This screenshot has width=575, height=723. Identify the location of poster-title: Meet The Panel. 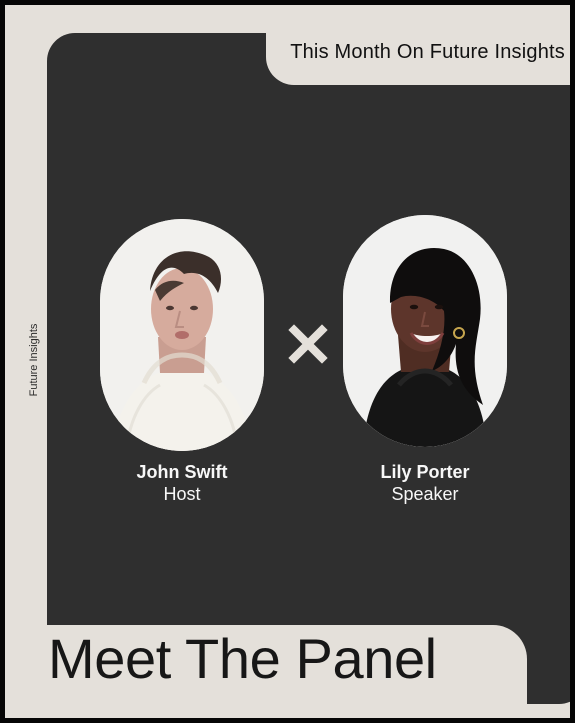
(242, 658).